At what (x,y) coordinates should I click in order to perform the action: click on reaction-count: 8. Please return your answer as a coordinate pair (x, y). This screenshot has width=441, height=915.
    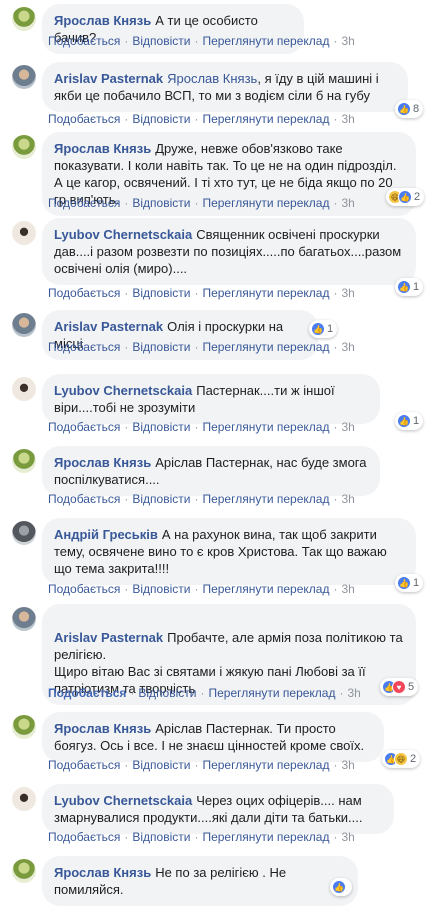
    Looking at the image, I should click on (416, 109).